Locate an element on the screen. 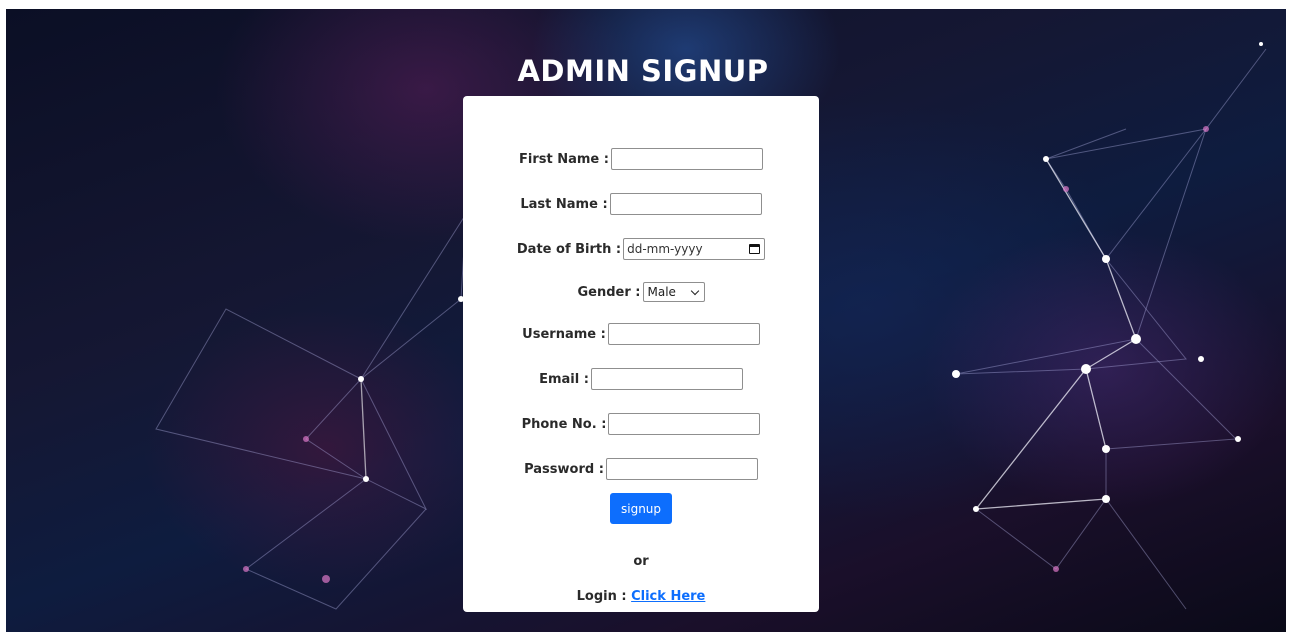 This screenshot has height=632, width=1291. last-name-row: Last Name : is located at coordinates (641, 204).